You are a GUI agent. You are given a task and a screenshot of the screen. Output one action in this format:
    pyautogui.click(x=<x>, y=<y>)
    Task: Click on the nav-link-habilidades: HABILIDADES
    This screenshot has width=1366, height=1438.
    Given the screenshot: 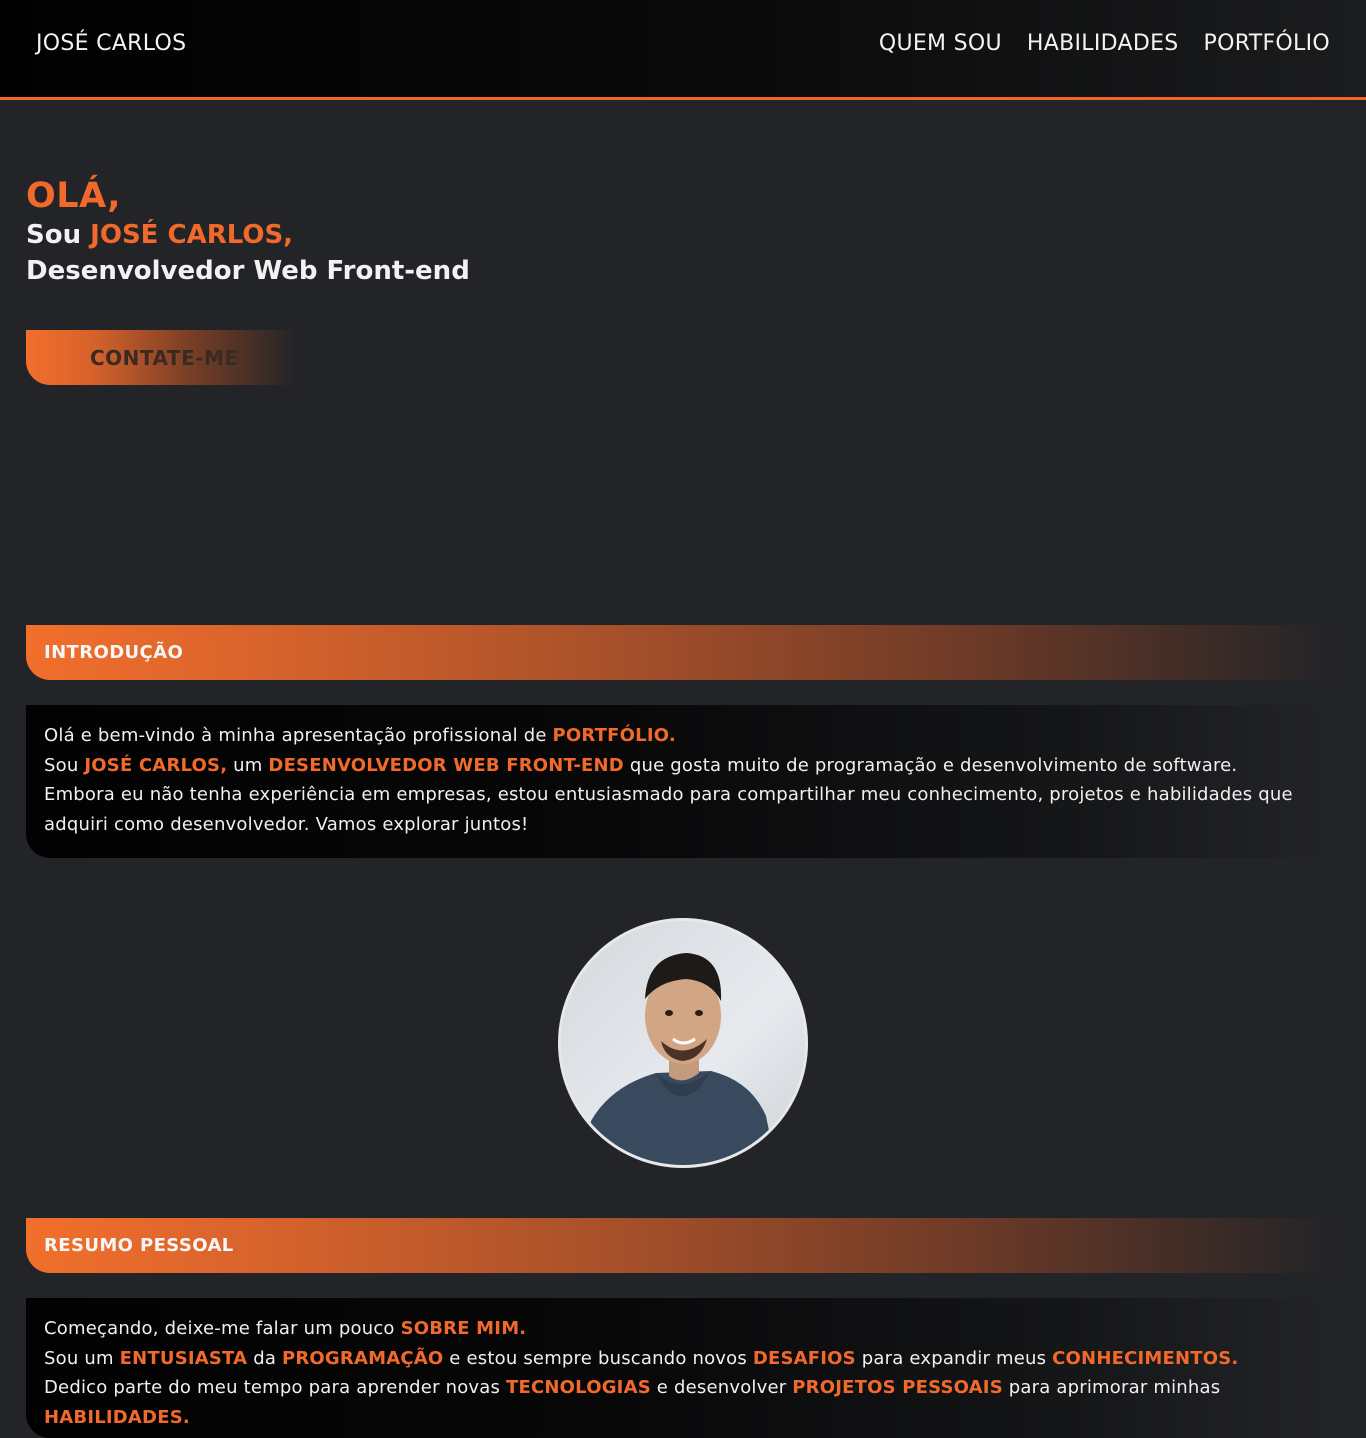 What is the action you would take?
    pyautogui.click(x=1103, y=43)
    